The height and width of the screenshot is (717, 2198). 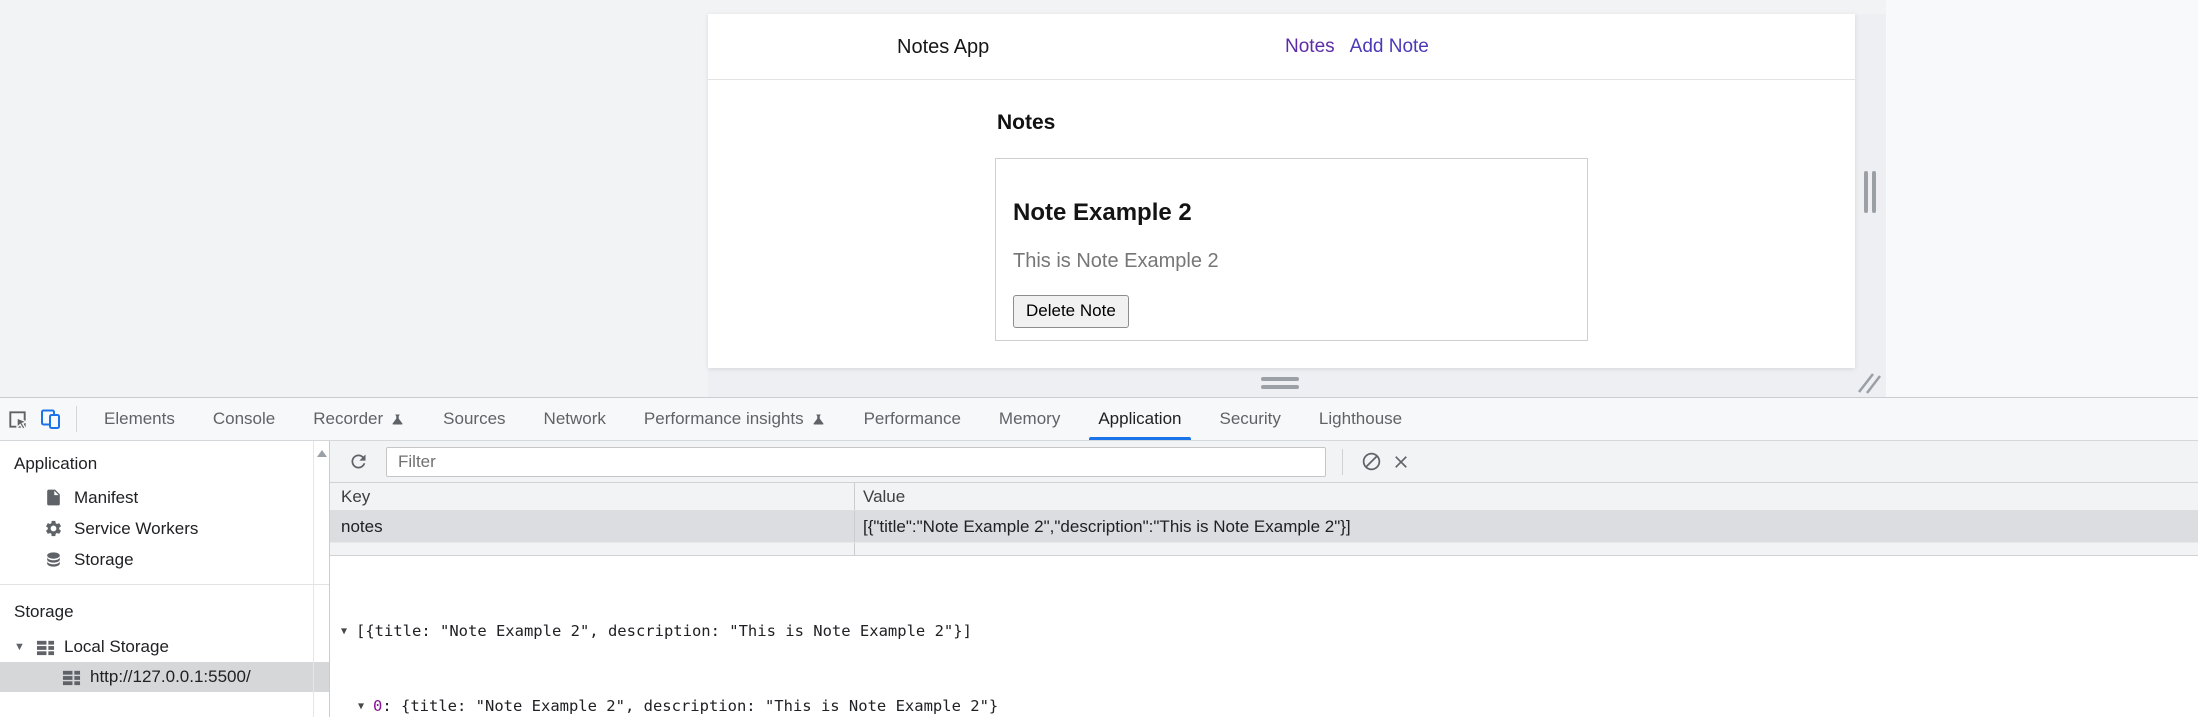 I want to click on file-icon, so click(x=53, y=497).